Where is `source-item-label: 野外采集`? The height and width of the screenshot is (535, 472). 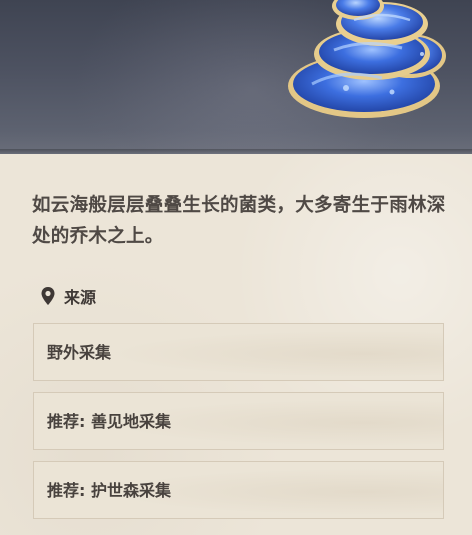 source-item-label: 野外采集 is located at coordinates (79, 352).